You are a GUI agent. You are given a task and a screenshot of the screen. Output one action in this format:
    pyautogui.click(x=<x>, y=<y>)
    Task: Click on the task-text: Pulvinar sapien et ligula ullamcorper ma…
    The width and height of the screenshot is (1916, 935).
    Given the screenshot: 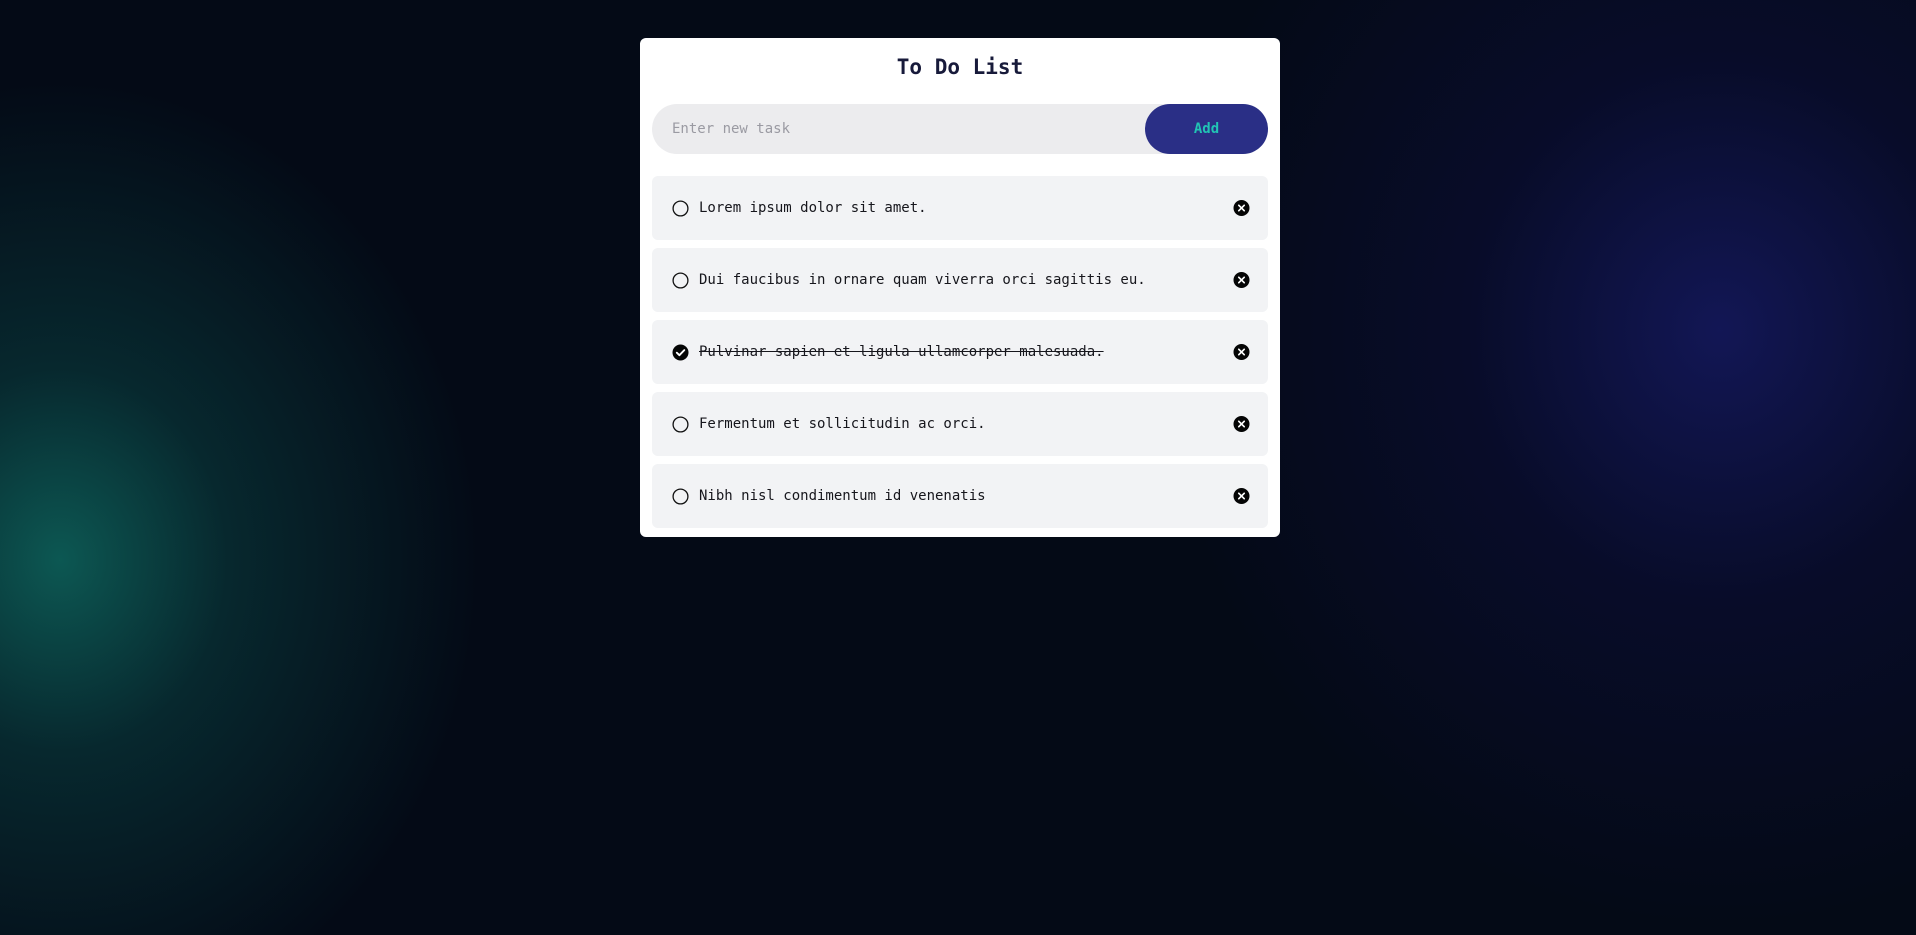 What is the action you would take?
    pyautogui.click(x=901, y=352)
    